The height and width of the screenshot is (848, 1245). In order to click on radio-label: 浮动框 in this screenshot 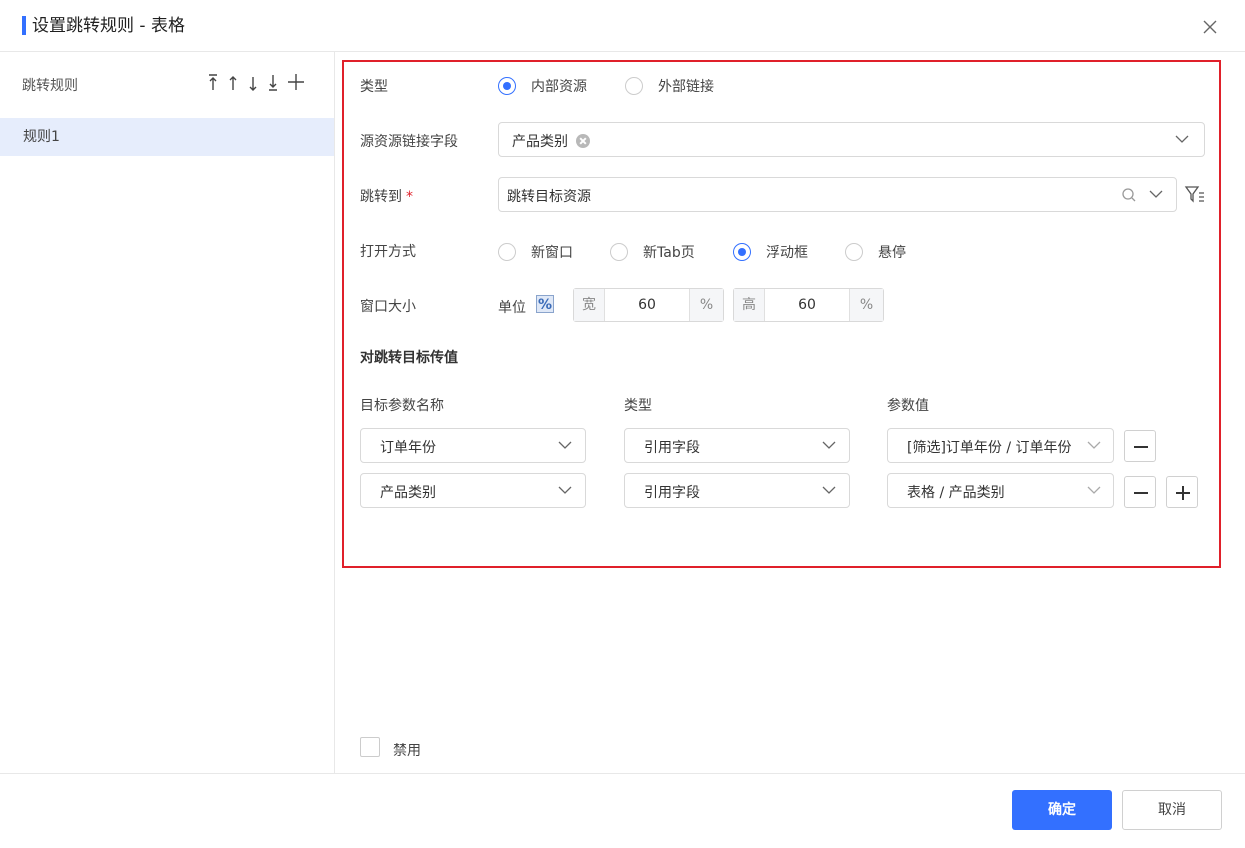, I will do `click(787, 253)`.